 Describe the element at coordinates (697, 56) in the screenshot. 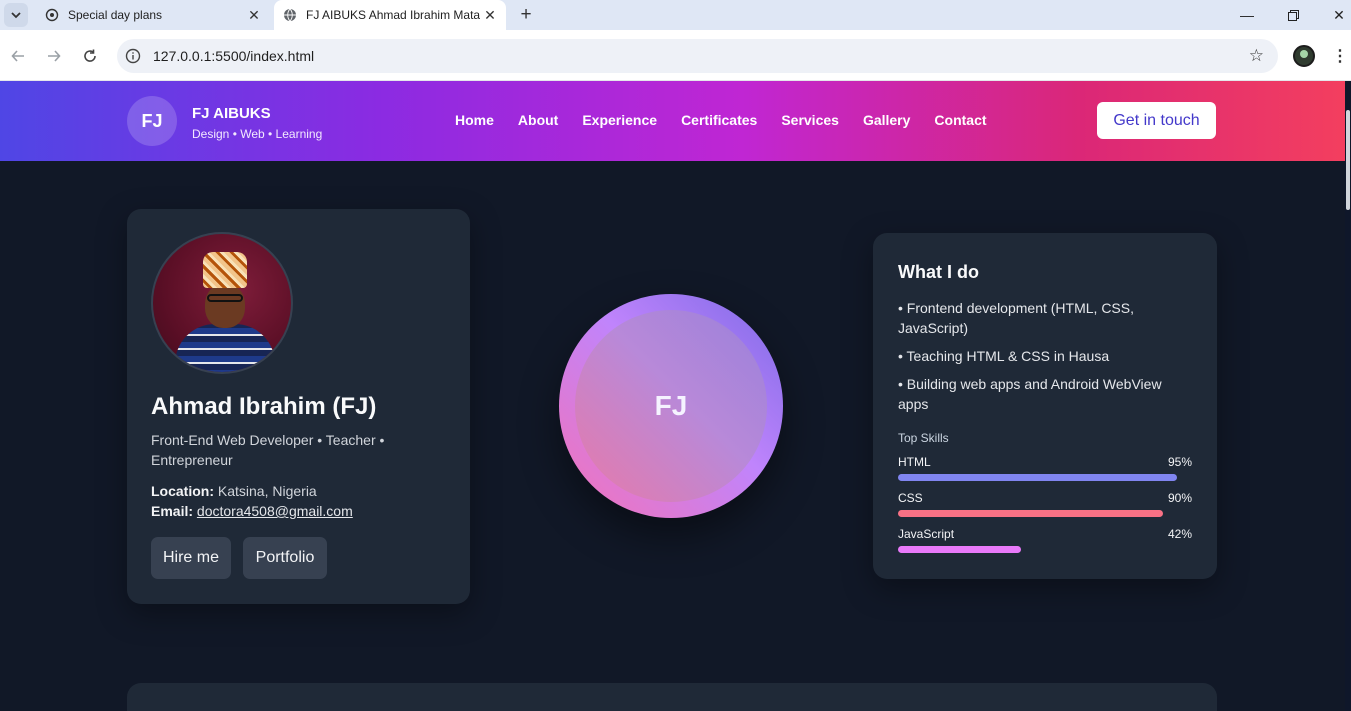

I see `address-bar: 127.0.0.1:5500/index.html ☆` at that location.